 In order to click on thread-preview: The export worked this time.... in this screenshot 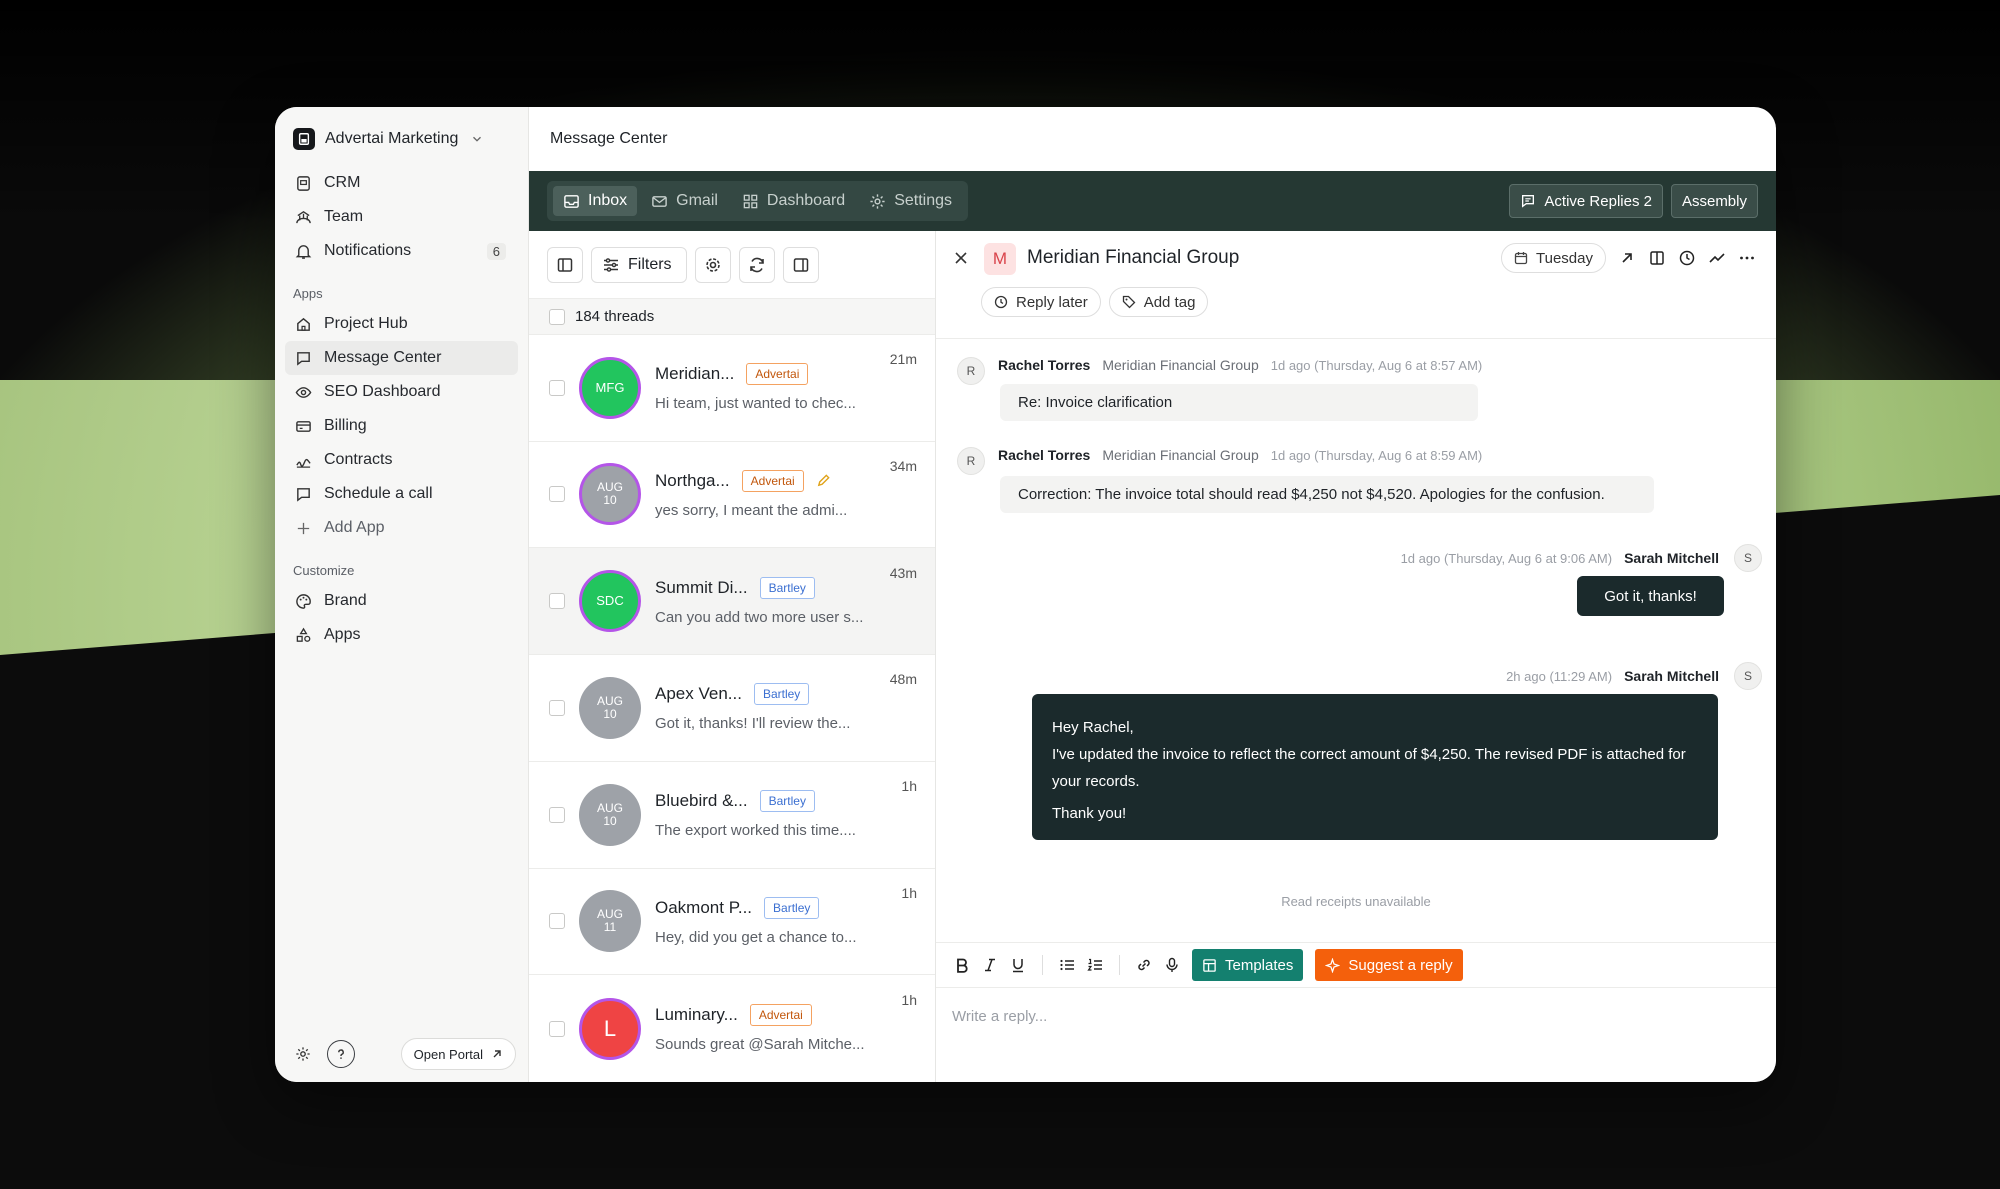, I will do `click(755, 831)`.